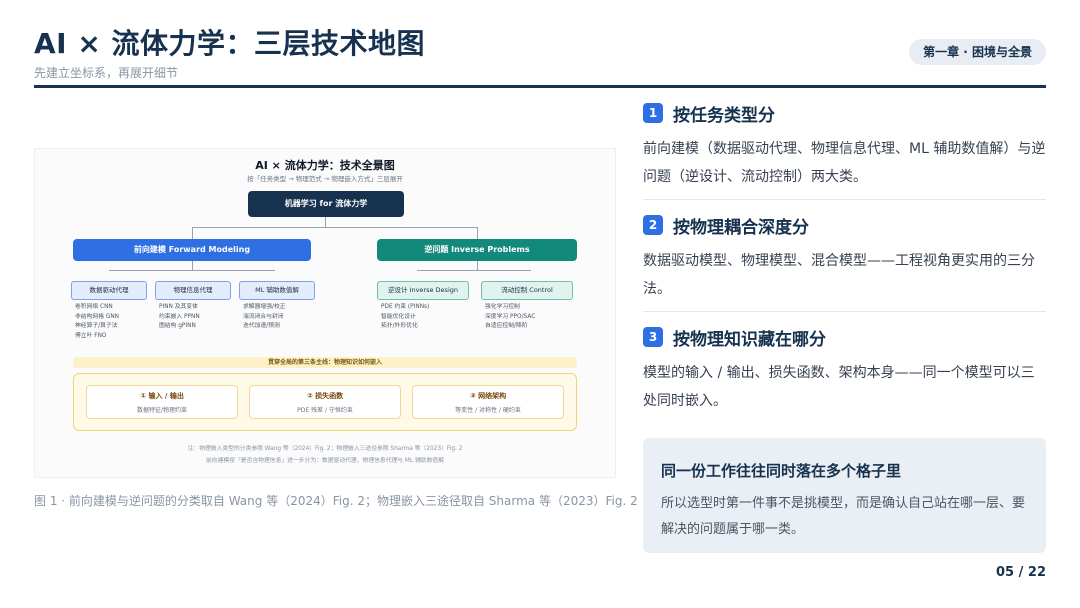 The image size is (1080, 608). Describe the element at coordinates (488, 402) in the screenshot. I see `way-architecture: ③ 网络架构 等变性 / 对称性 / 硬约束` at that location.